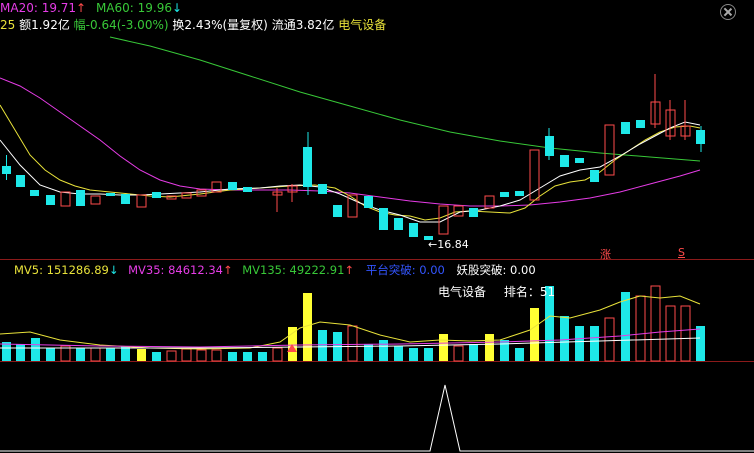  Describe the element at coordinates (293, 270) in the screenshot. I see `mv135-value: MV135: 49222.91` at that location.